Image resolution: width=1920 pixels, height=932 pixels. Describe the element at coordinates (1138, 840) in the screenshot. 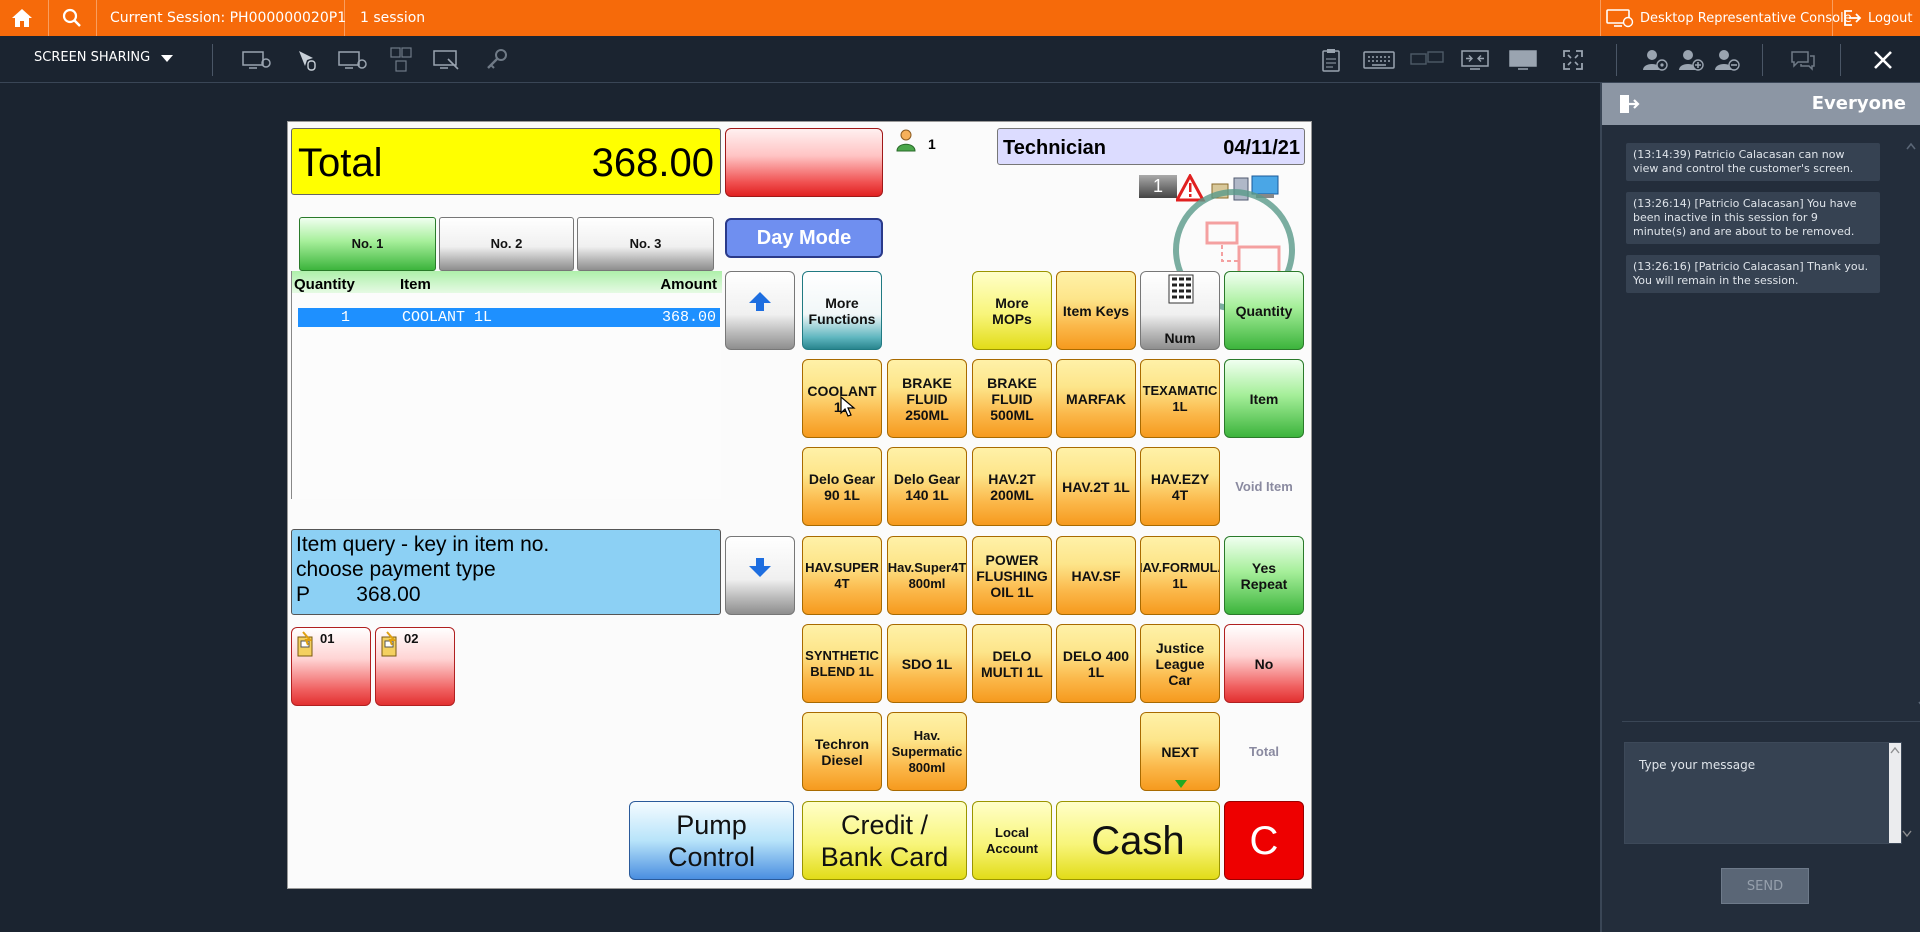

I see `cash-button: Cash` at that location.